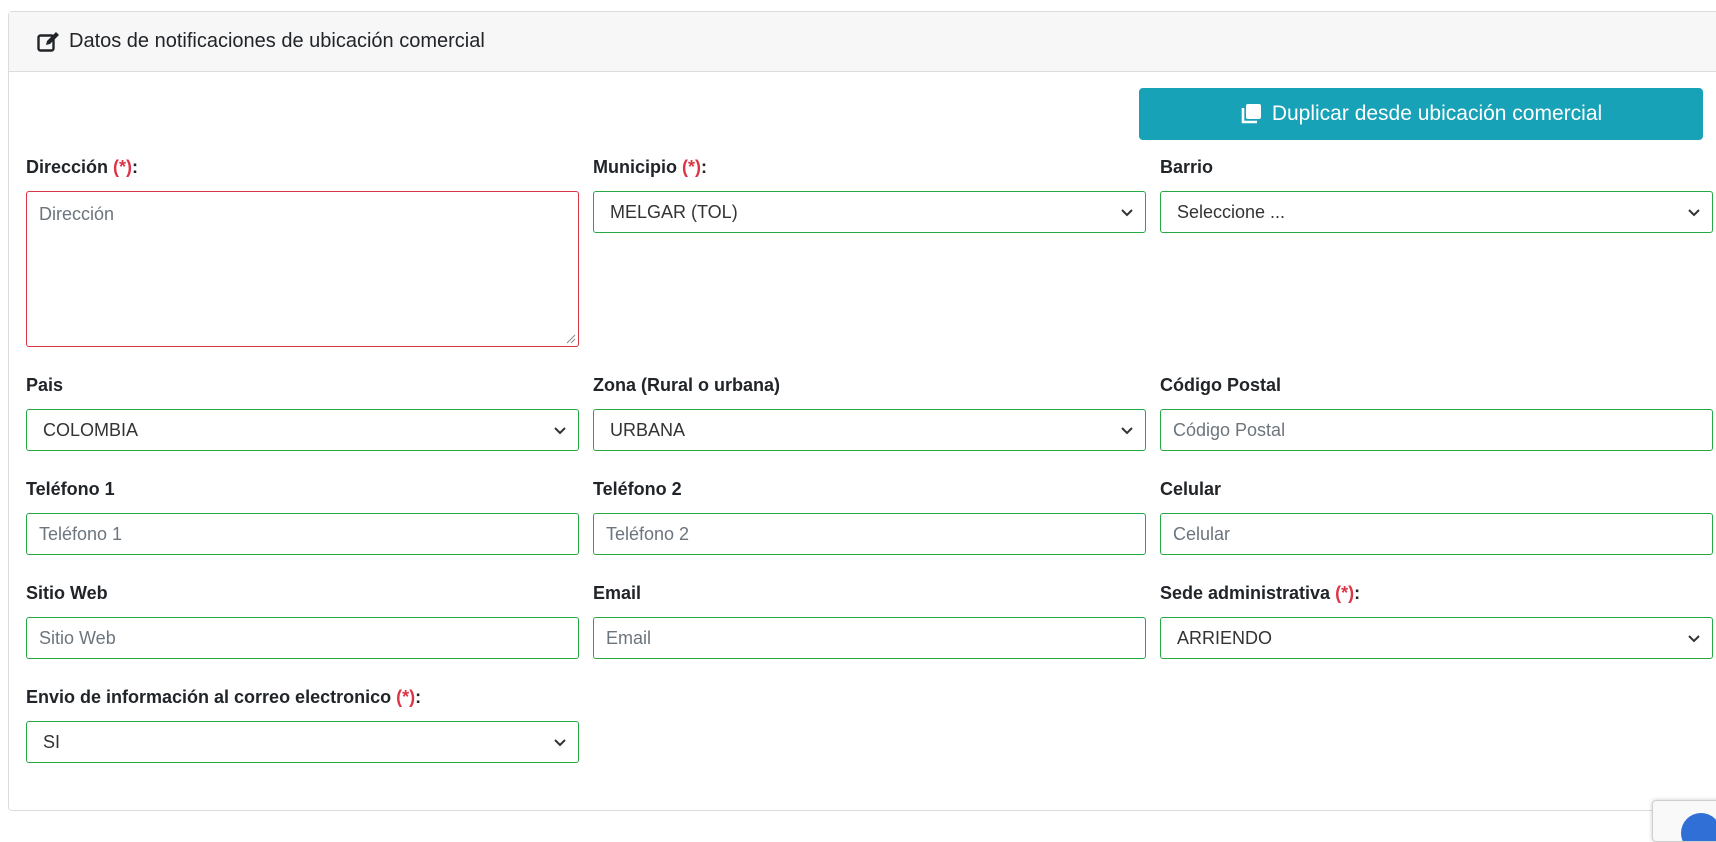  What do you see at coordinates (82, 167) in the screenshot?
I see `direccion-label: Dirección (*):` at bounding box center [82, 167].